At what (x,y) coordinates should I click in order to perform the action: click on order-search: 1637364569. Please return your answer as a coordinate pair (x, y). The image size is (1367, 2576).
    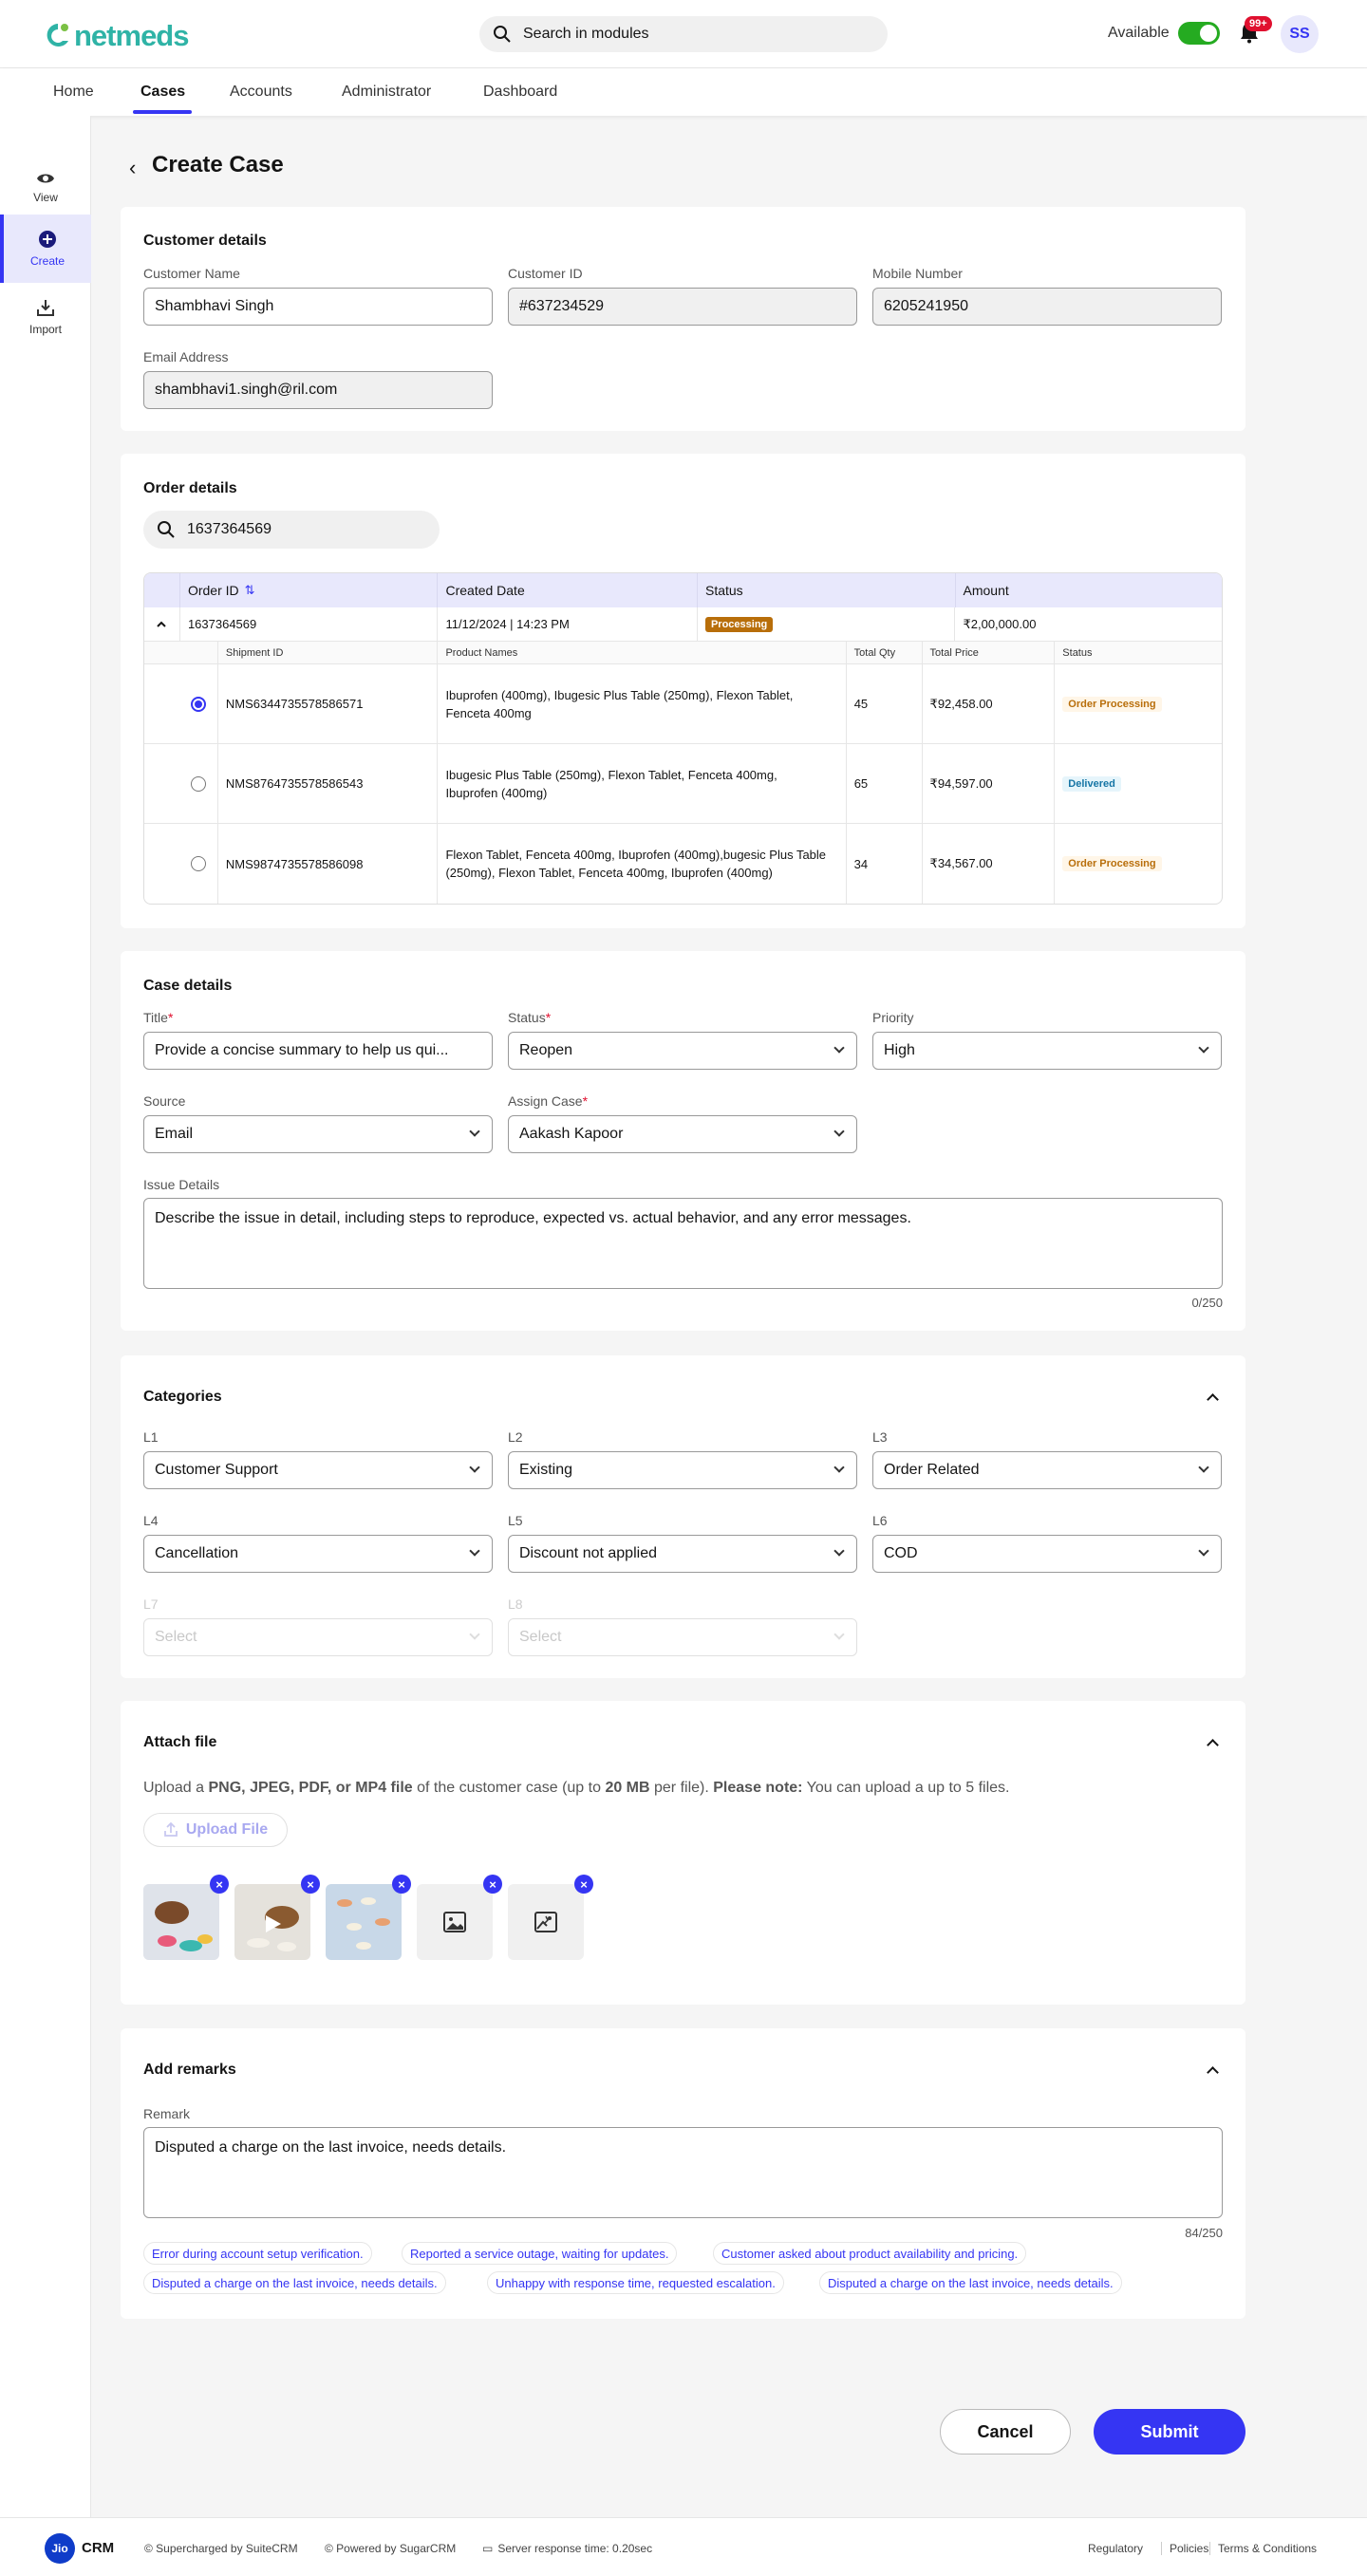
    Looking at the image, I should click on (291, 530).